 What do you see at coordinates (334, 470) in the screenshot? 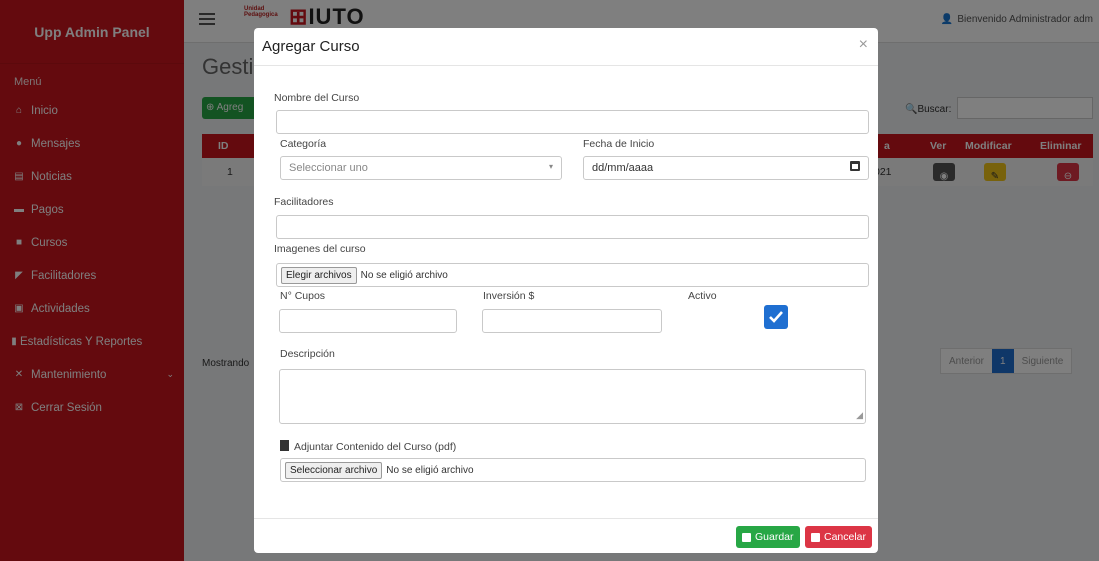
I see `pdf-choose-button: Seleccionar archivo` at bounding box center [334, 470].